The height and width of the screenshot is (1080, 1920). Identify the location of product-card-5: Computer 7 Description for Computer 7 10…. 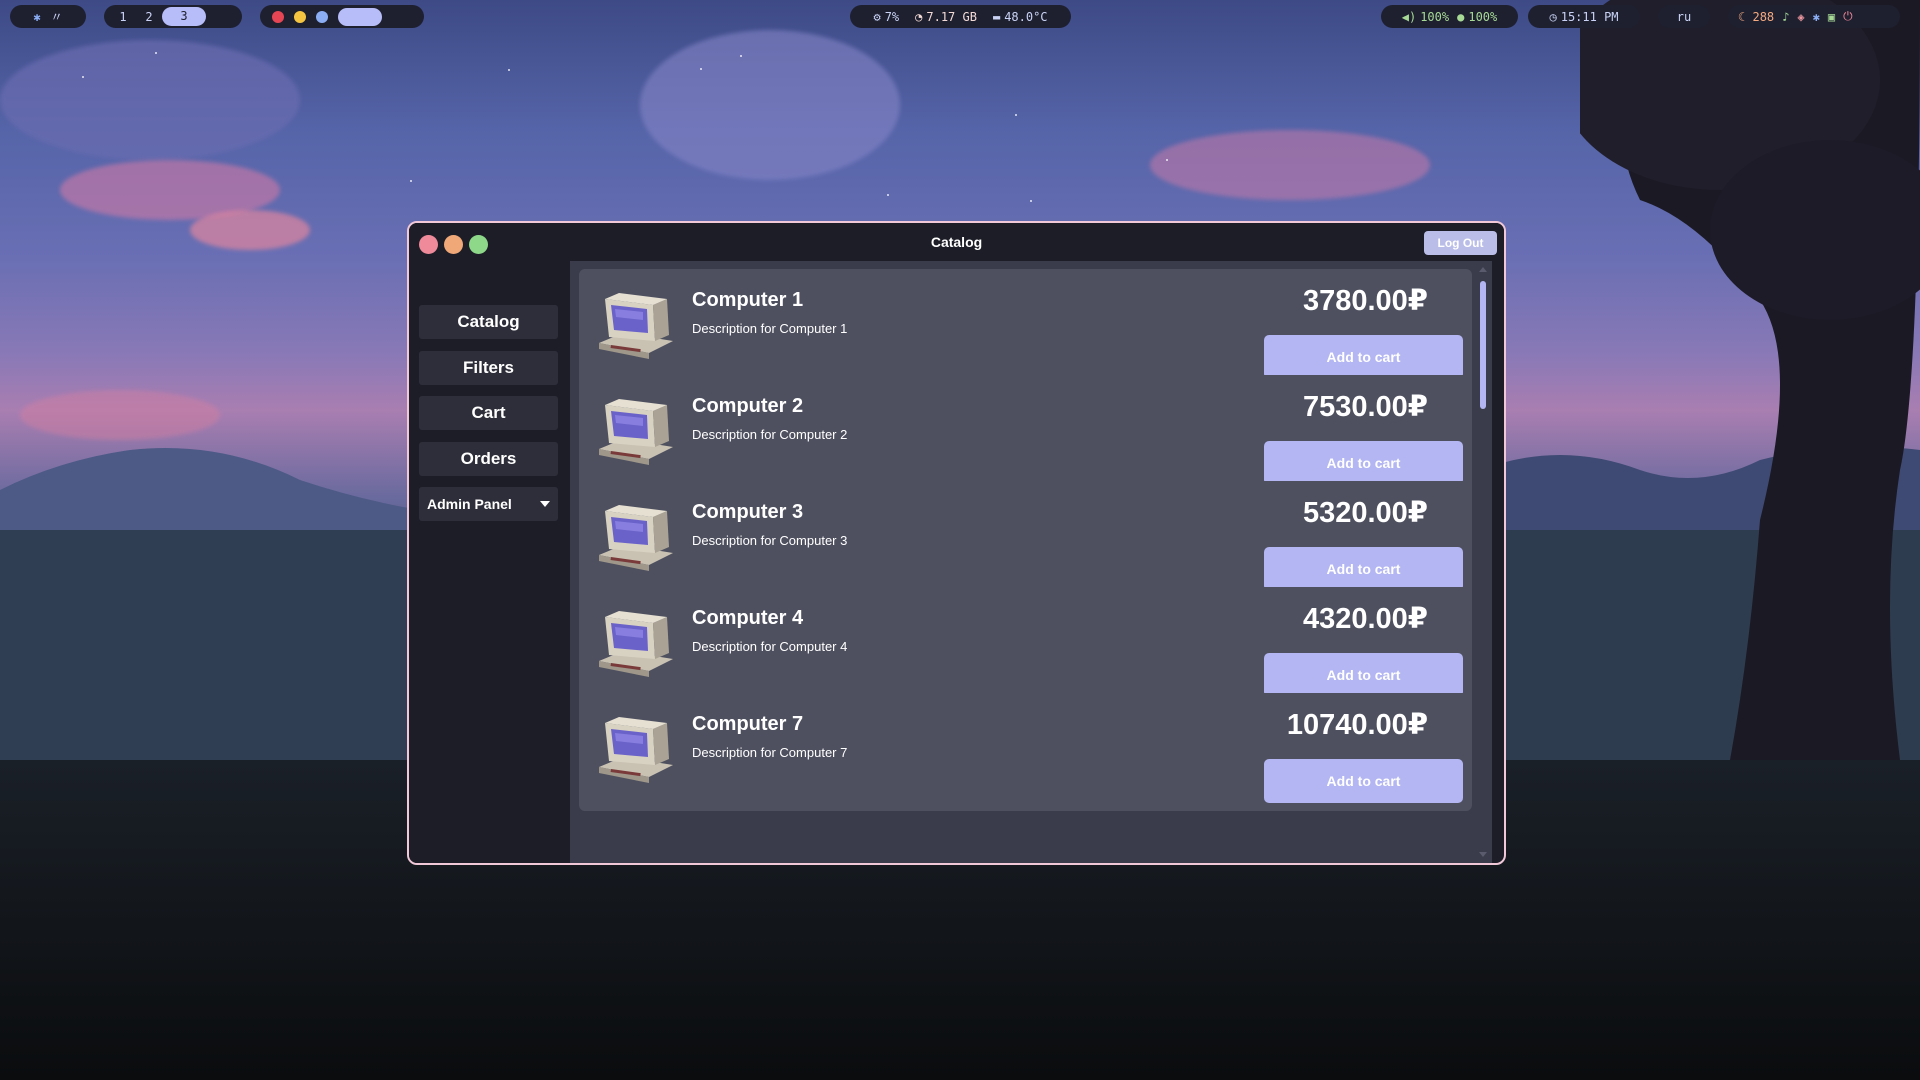
(1025, 752).